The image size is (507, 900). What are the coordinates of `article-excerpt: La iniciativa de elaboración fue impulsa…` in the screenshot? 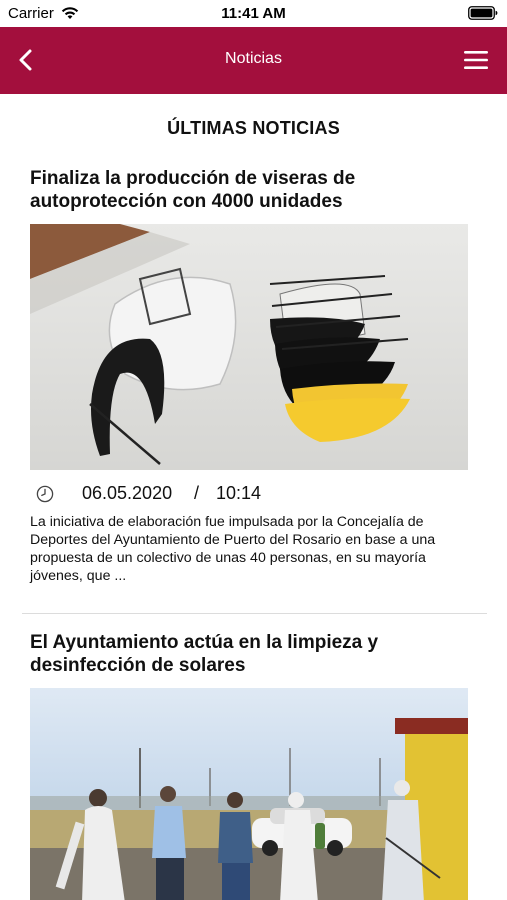 It's located at (233, 549).